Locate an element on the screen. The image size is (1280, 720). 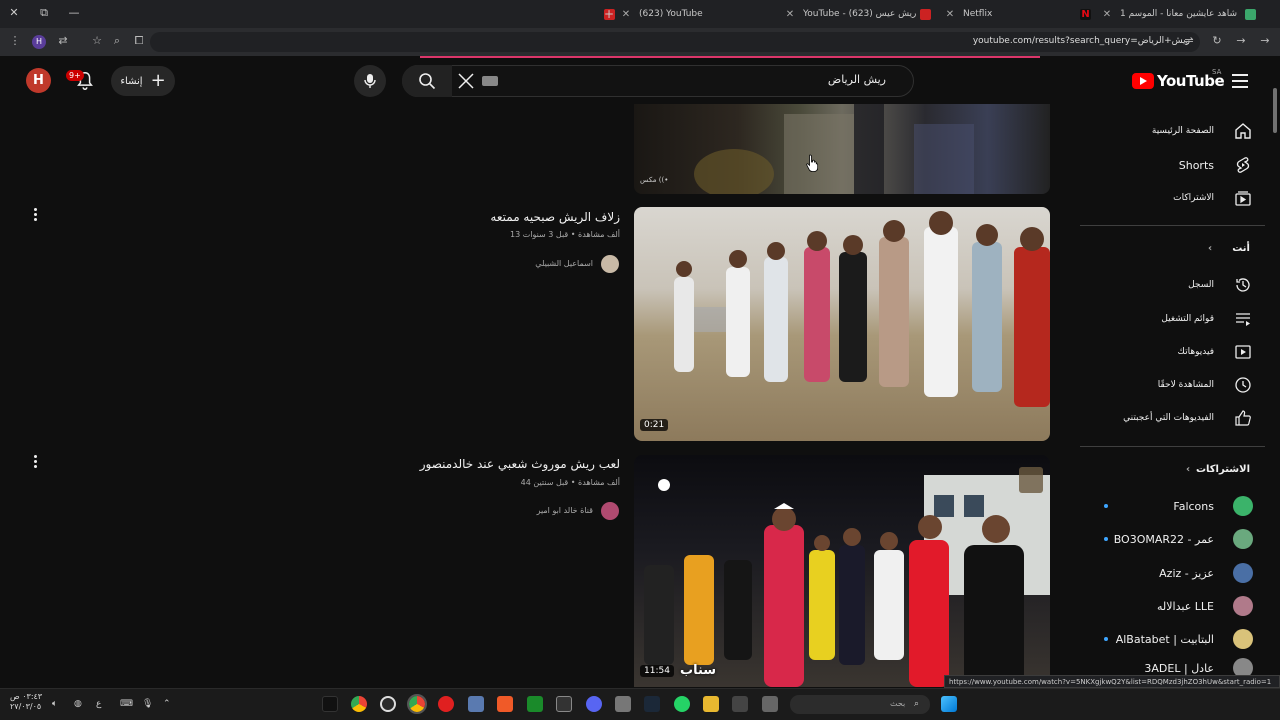
clear-search-icon is located at coordinates (466, 81).